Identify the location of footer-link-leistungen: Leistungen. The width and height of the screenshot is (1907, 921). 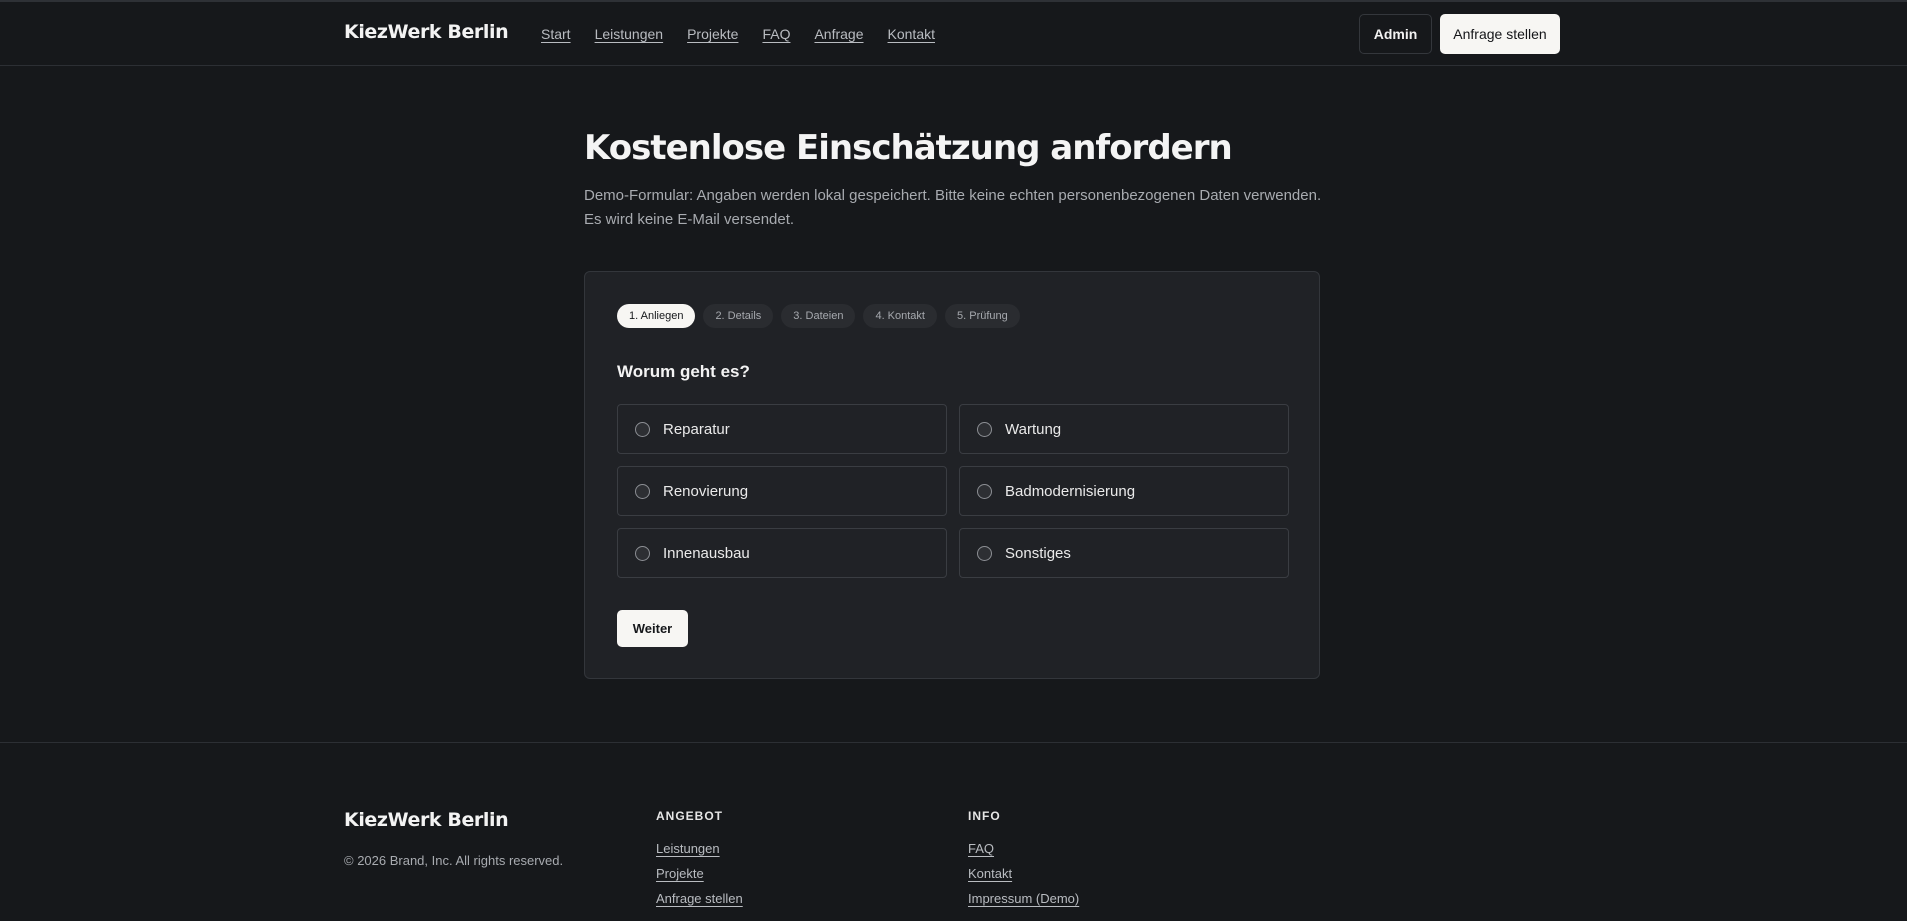
(699, 848).